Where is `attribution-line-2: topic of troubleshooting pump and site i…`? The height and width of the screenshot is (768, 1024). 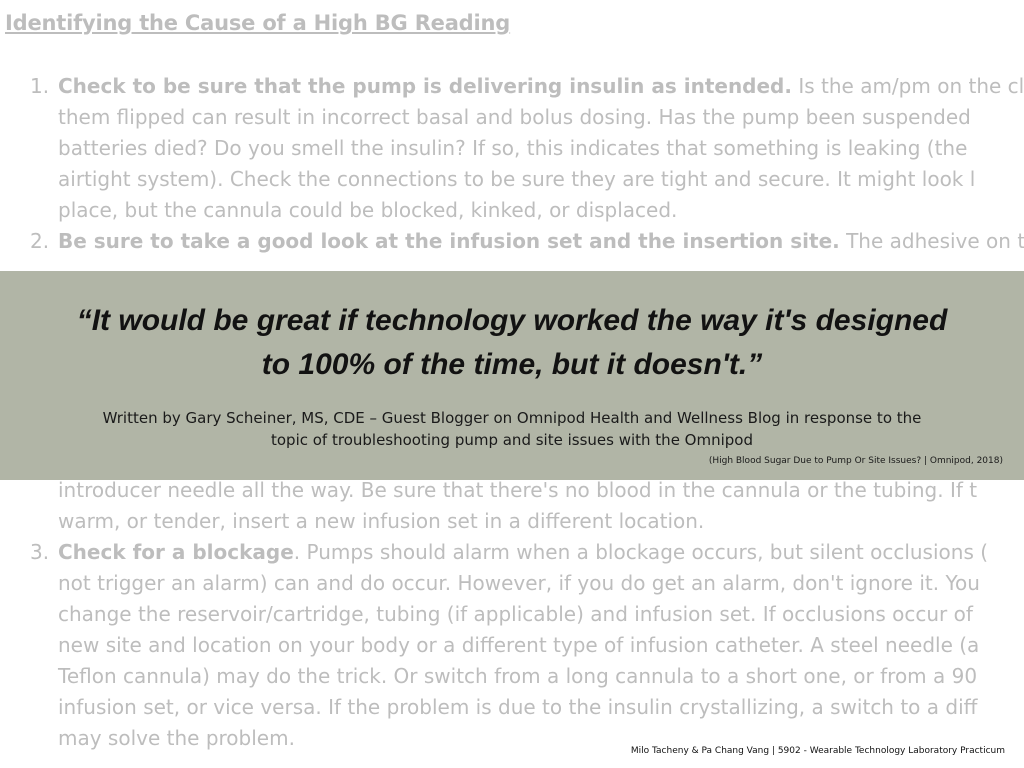
attribution-line-2: topic of troubleshooting pump and site i… is located at coordinates (511, 440).